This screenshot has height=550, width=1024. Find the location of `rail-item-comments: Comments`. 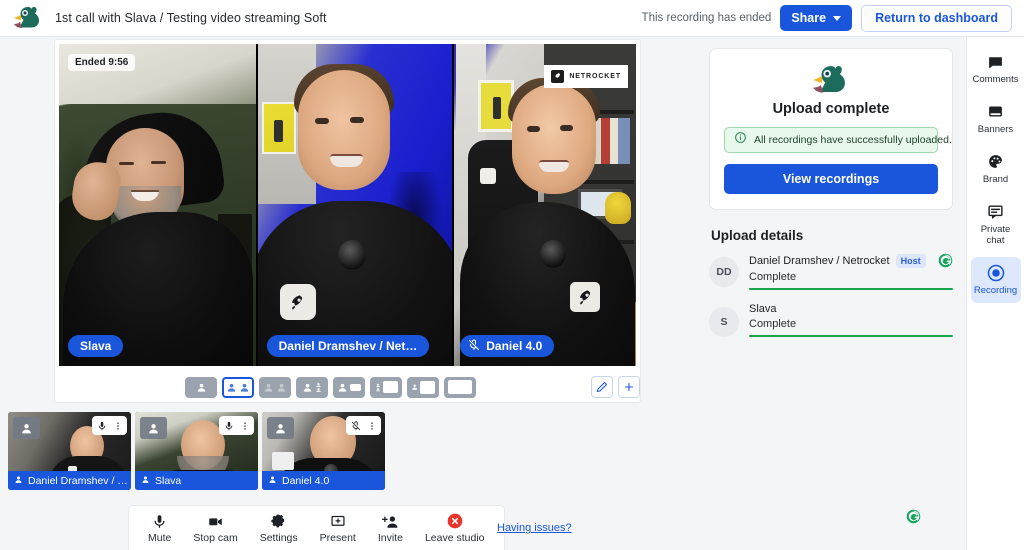

rail-item-comments: Comments is located at coordinates (996, 69).